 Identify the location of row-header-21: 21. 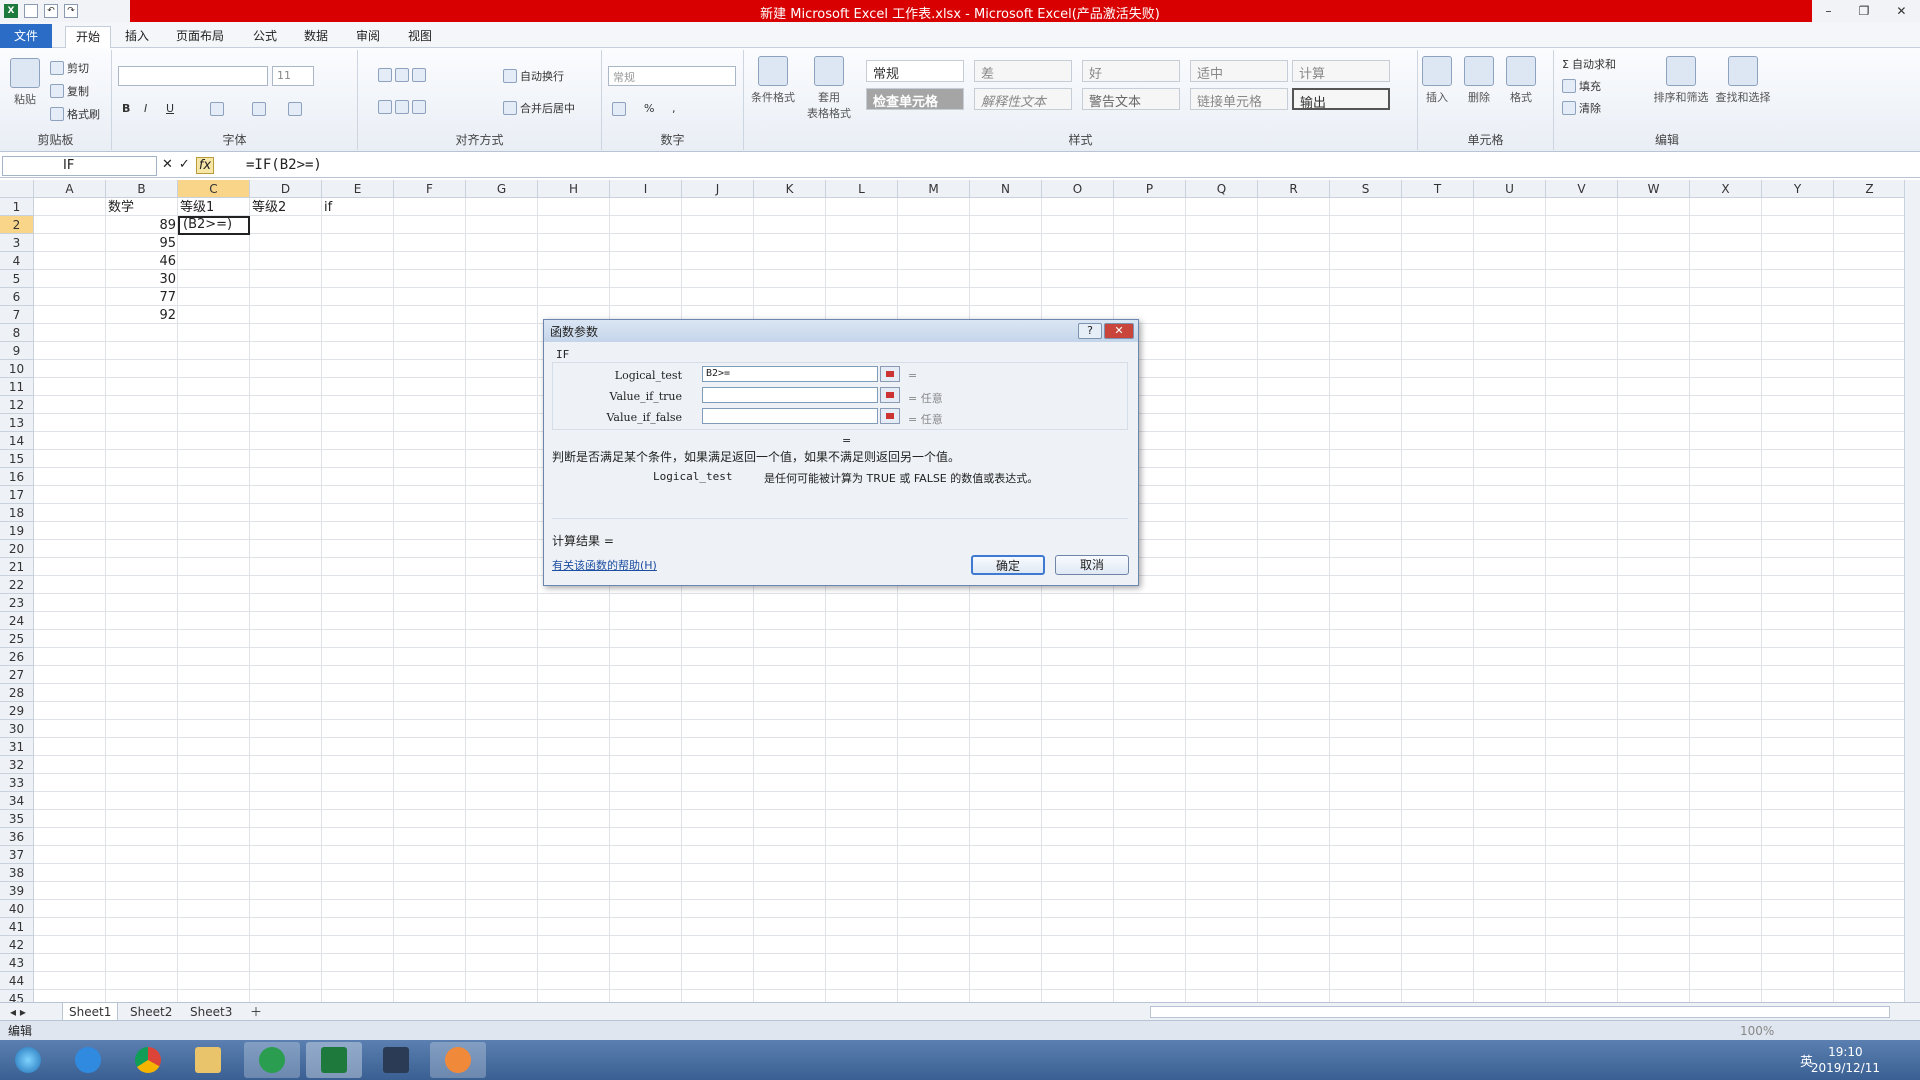
(17, 567).